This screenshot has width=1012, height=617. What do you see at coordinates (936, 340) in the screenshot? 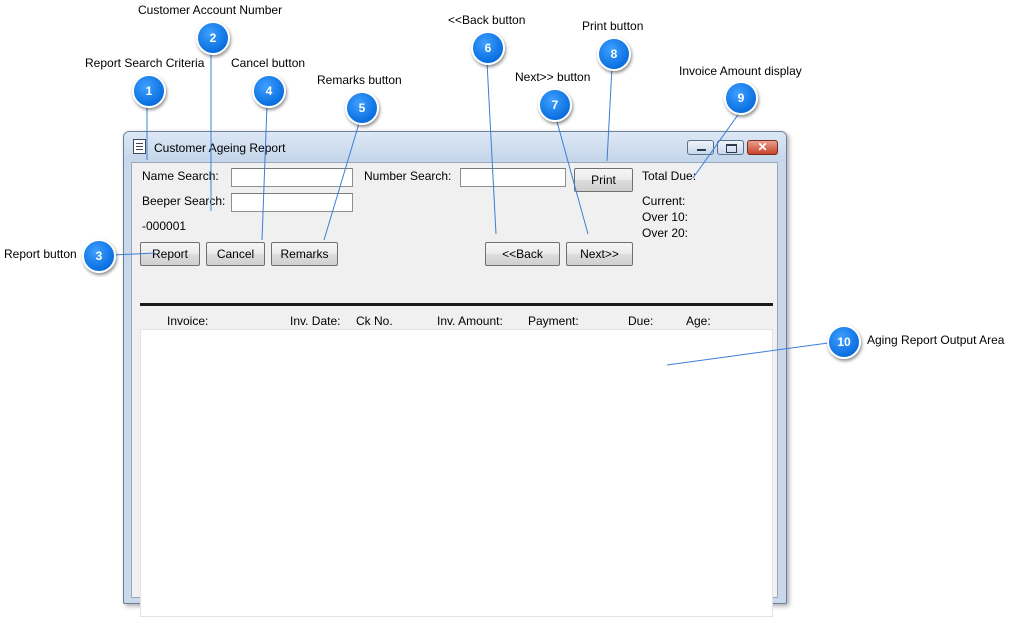
I see `callout-label-10: Aging Report Output Area` at bounding box center [936, 340].